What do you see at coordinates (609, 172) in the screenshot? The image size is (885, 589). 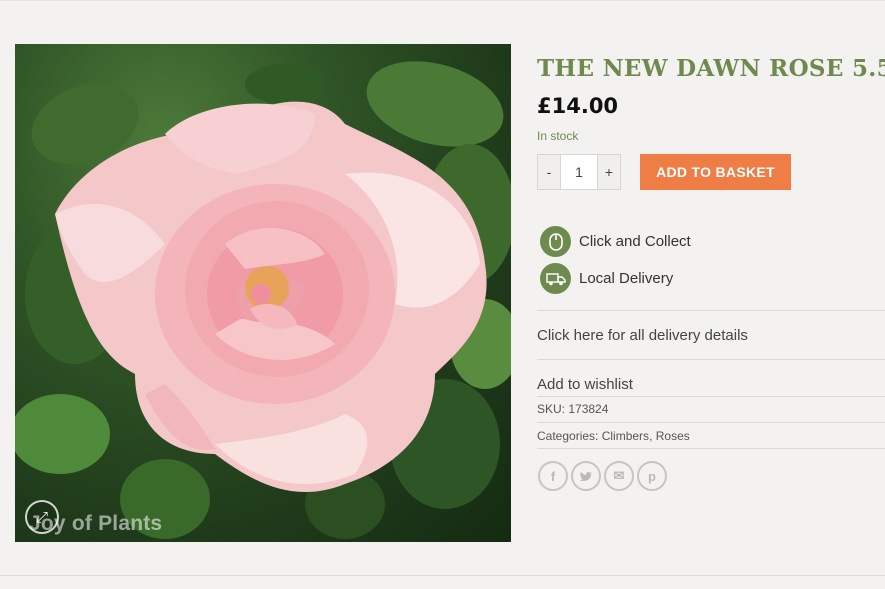 I see `quantity-increase-button: +` at bounding box center [609, 172].